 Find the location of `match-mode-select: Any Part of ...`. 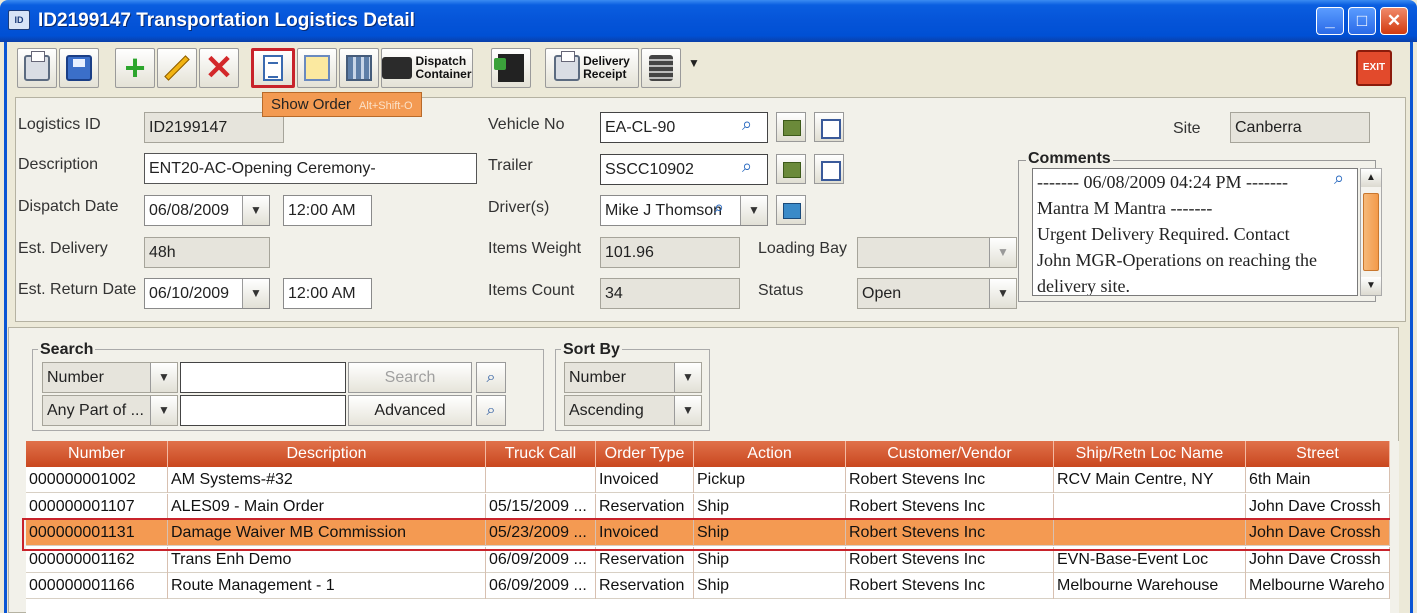

match-mode-select: Any Part of ... is located at coordinates (110, 410).